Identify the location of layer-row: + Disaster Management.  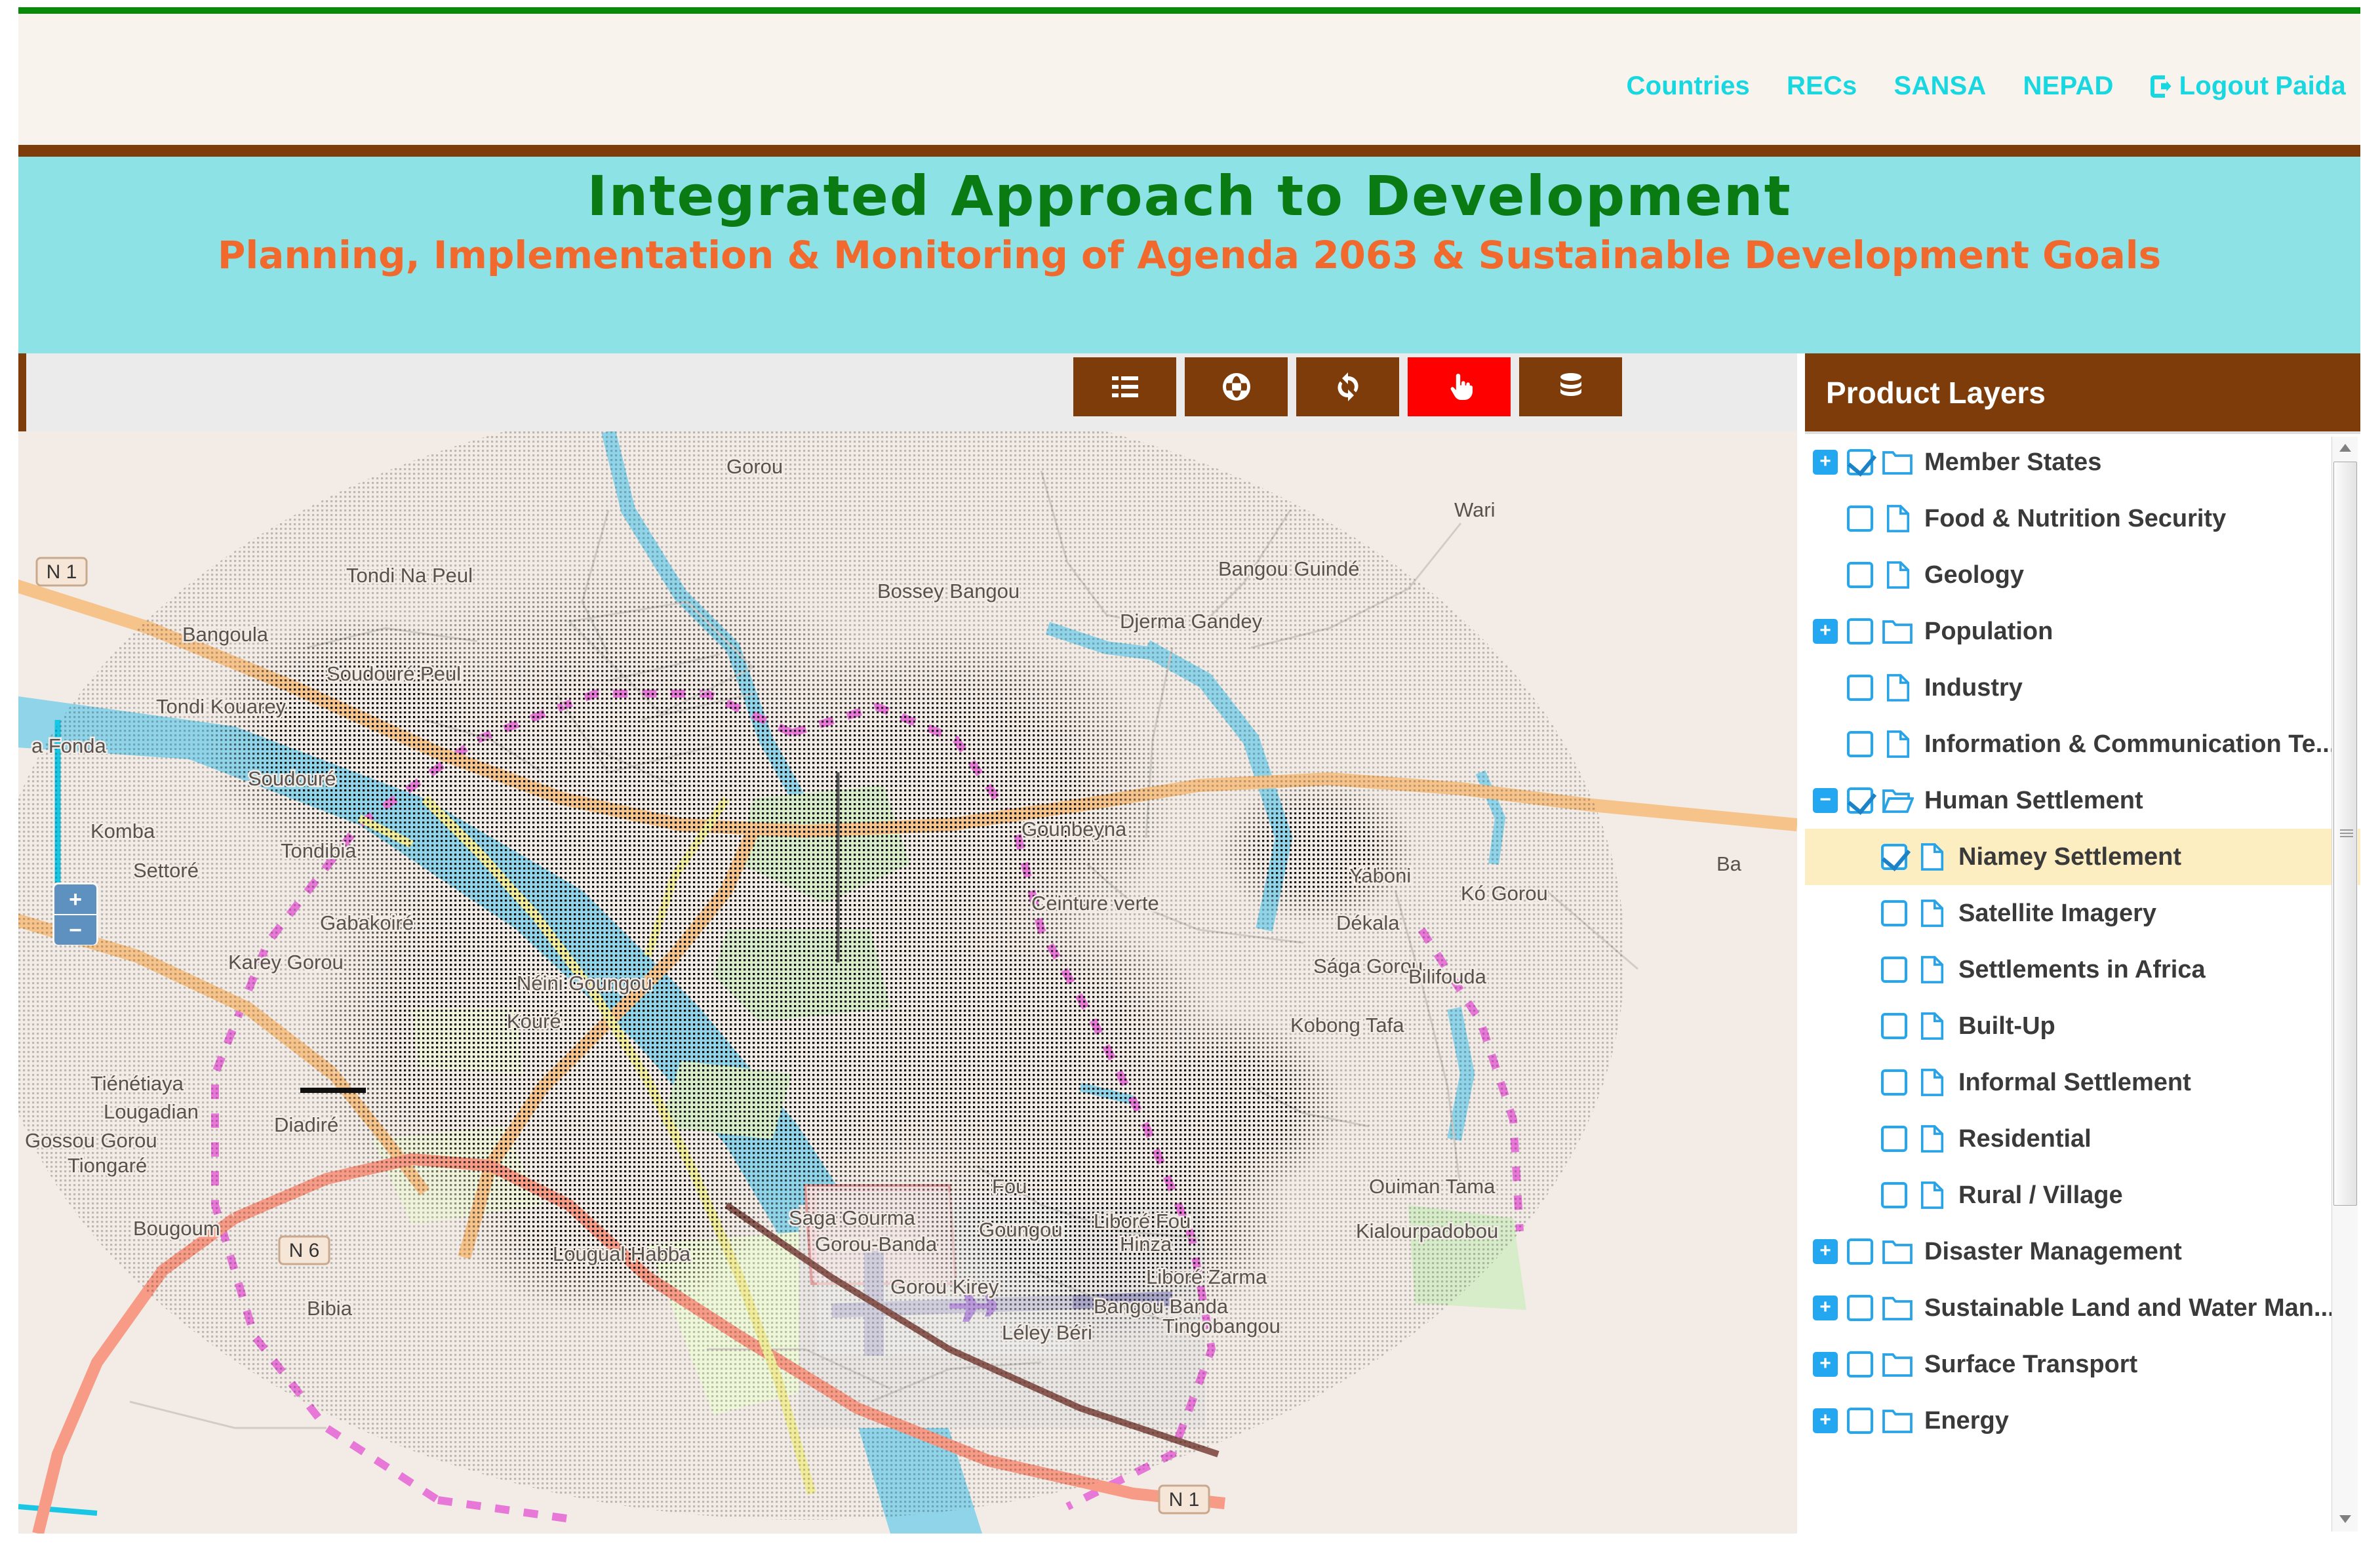
(2082, 1251).